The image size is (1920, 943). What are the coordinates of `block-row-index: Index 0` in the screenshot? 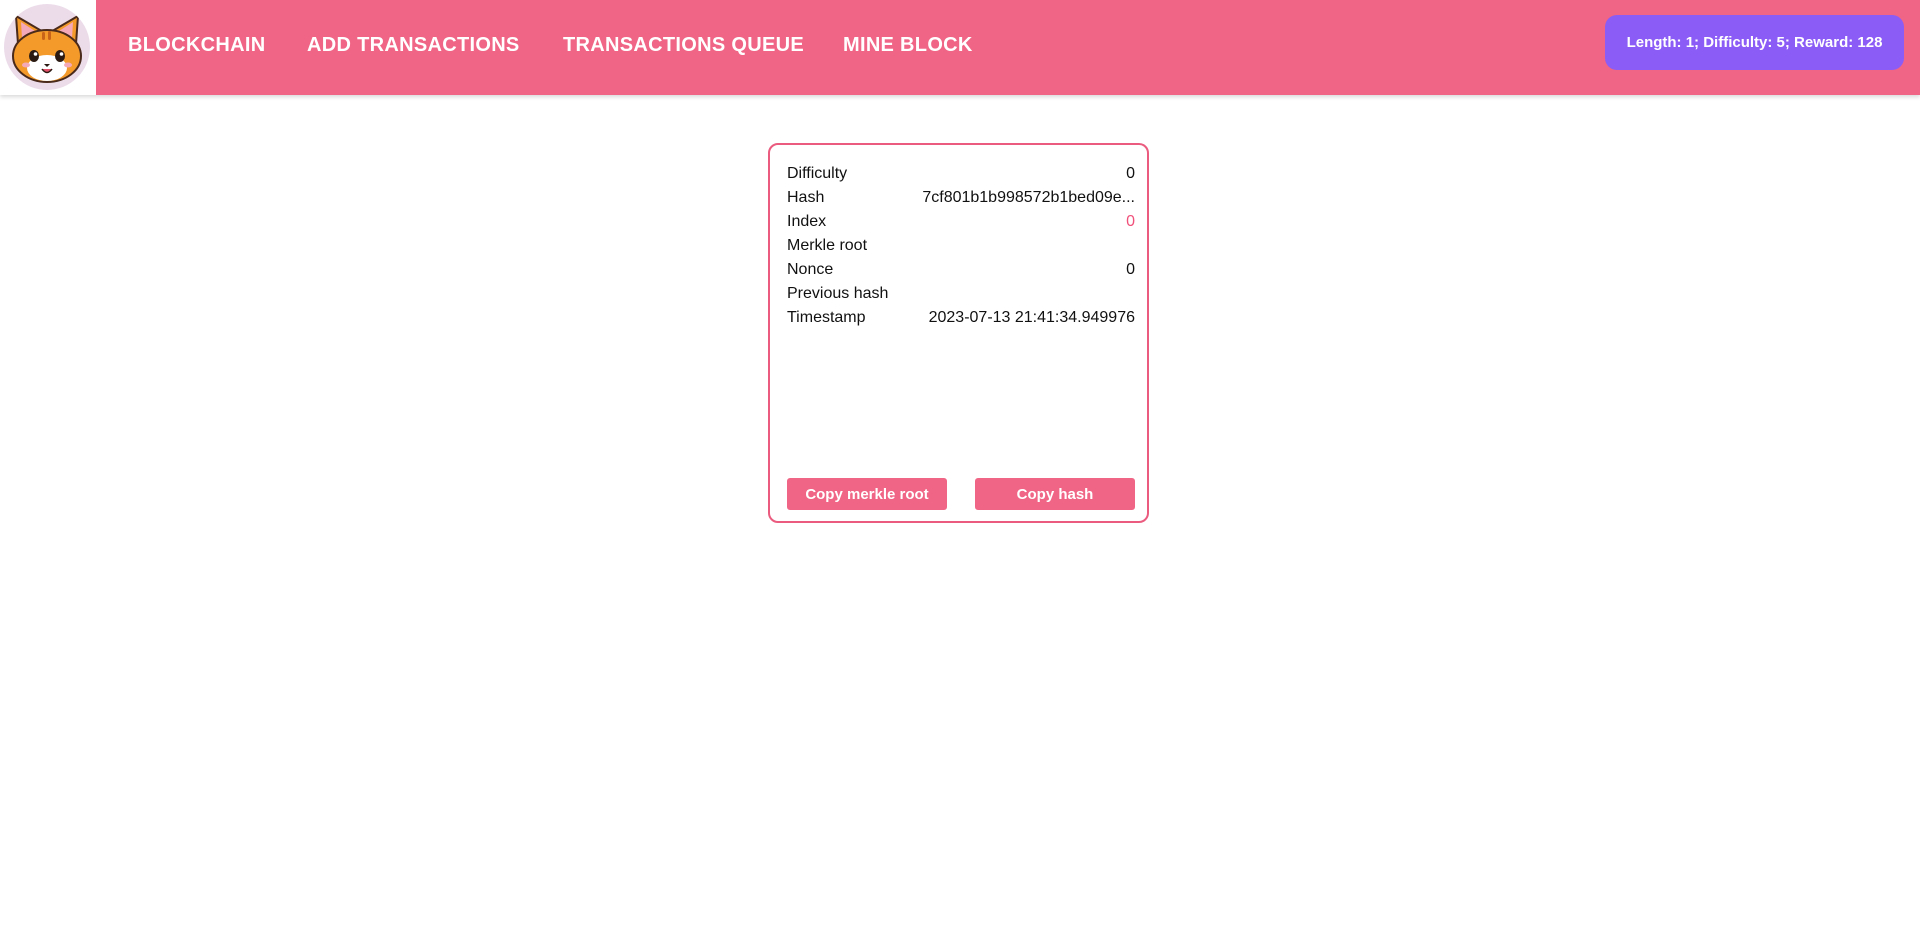 It's located at (961, 222).